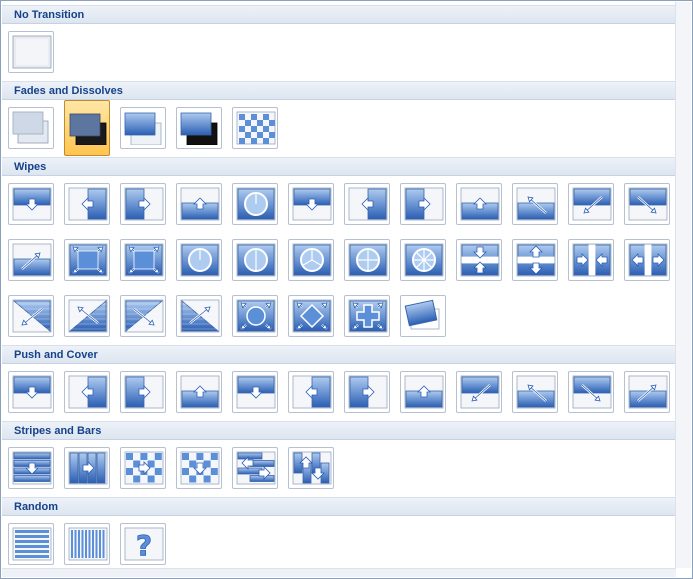 This screenshot has width=693, height=579. I want to click on wipe-down-icon, so click(32, 204).